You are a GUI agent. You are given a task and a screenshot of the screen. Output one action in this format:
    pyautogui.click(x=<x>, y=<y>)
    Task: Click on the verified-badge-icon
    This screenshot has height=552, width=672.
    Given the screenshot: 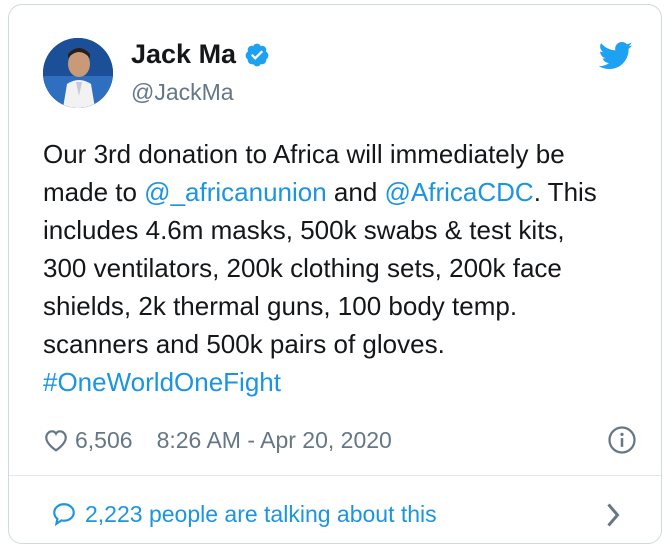 What is the action you would take?
    pyautogui.click(x=257, y=54)
    